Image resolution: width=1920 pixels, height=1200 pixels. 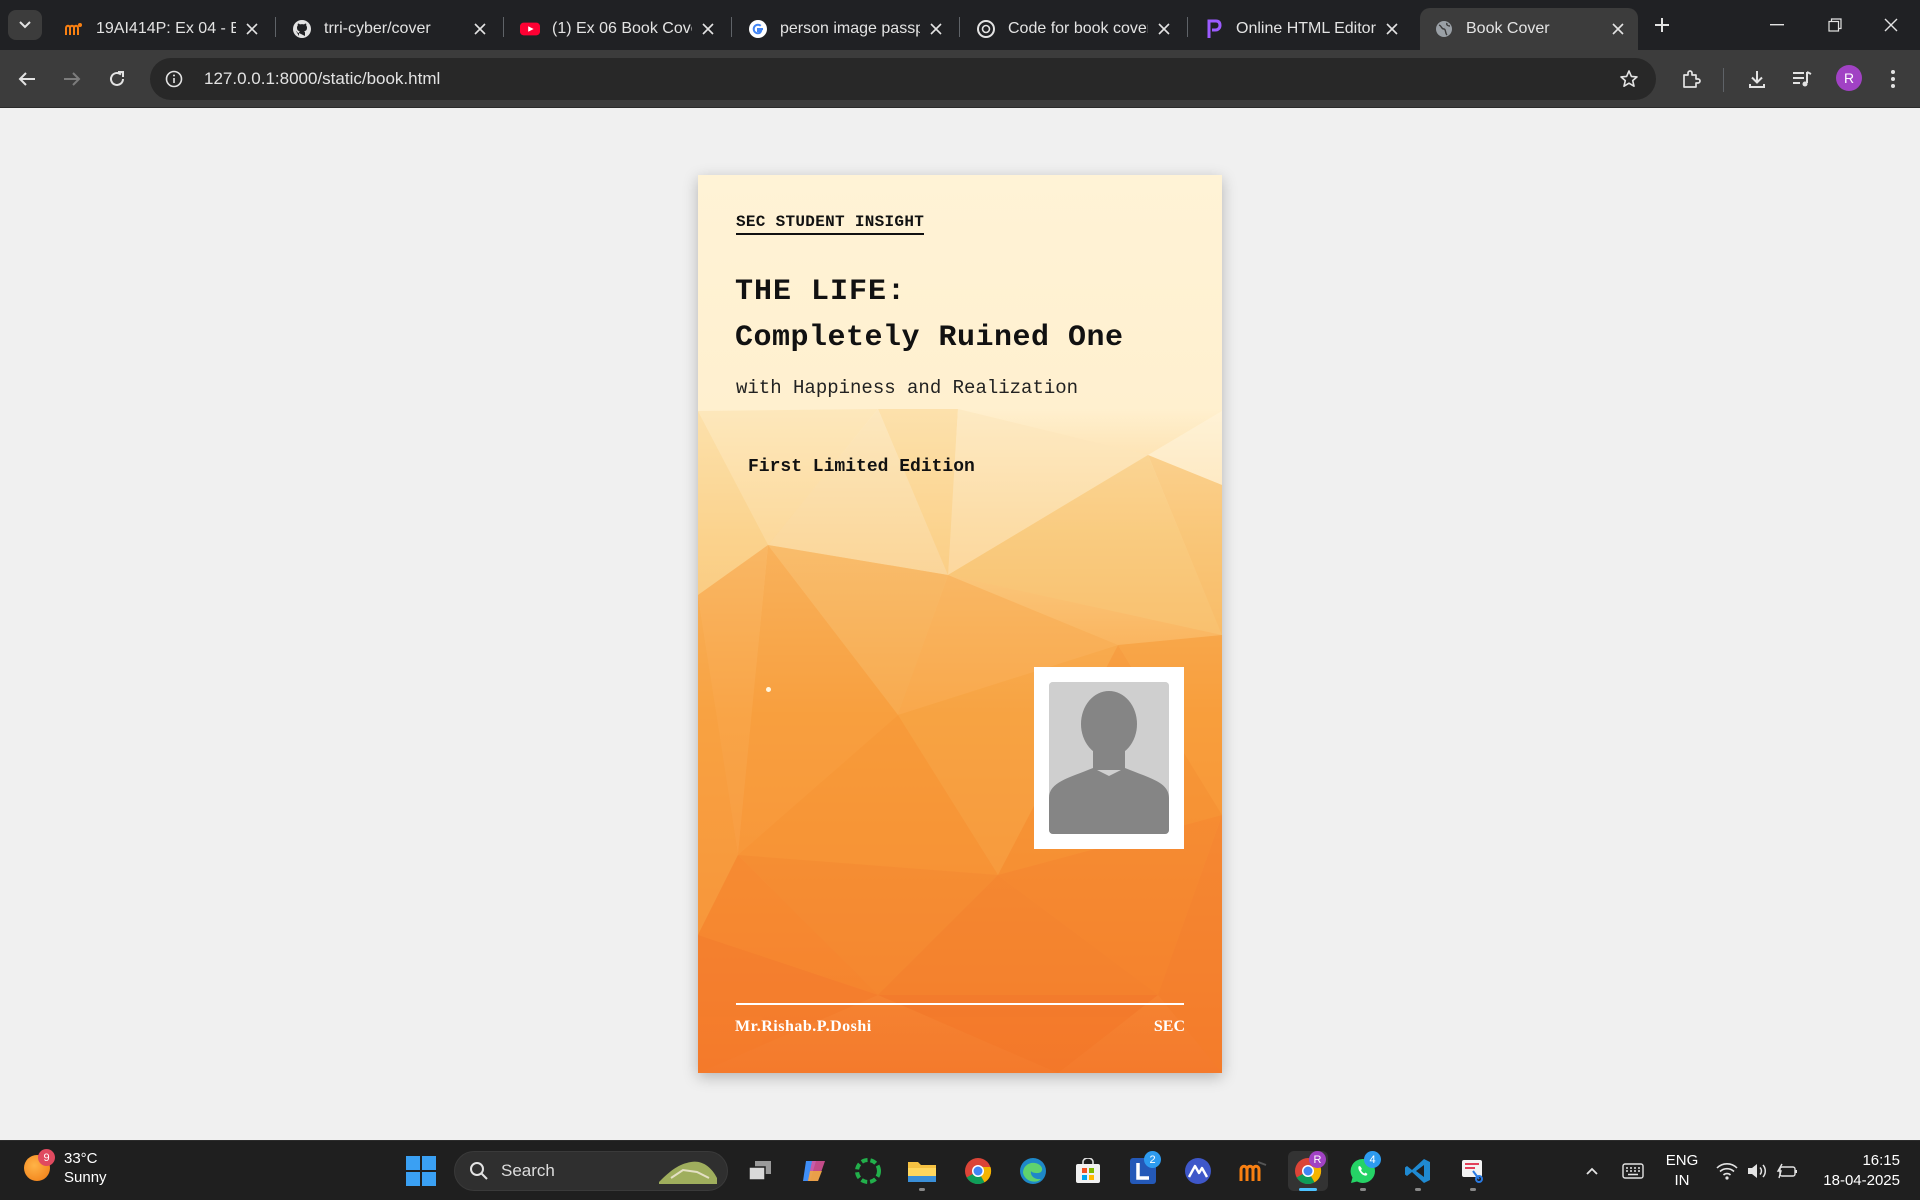 I want to click on bookmark-star-icon, so click(x=1629, y=79).